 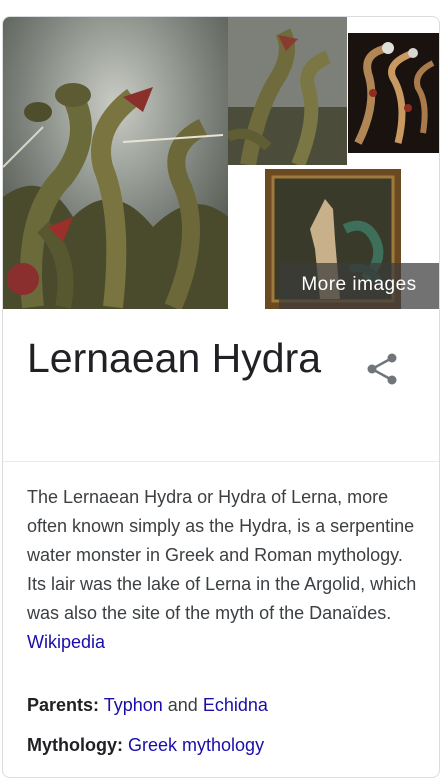 What do you see at coordinates (63, 705) in the screenshot?
I see `fact-label-parents: Parents:` at bounding box center [63, 705].